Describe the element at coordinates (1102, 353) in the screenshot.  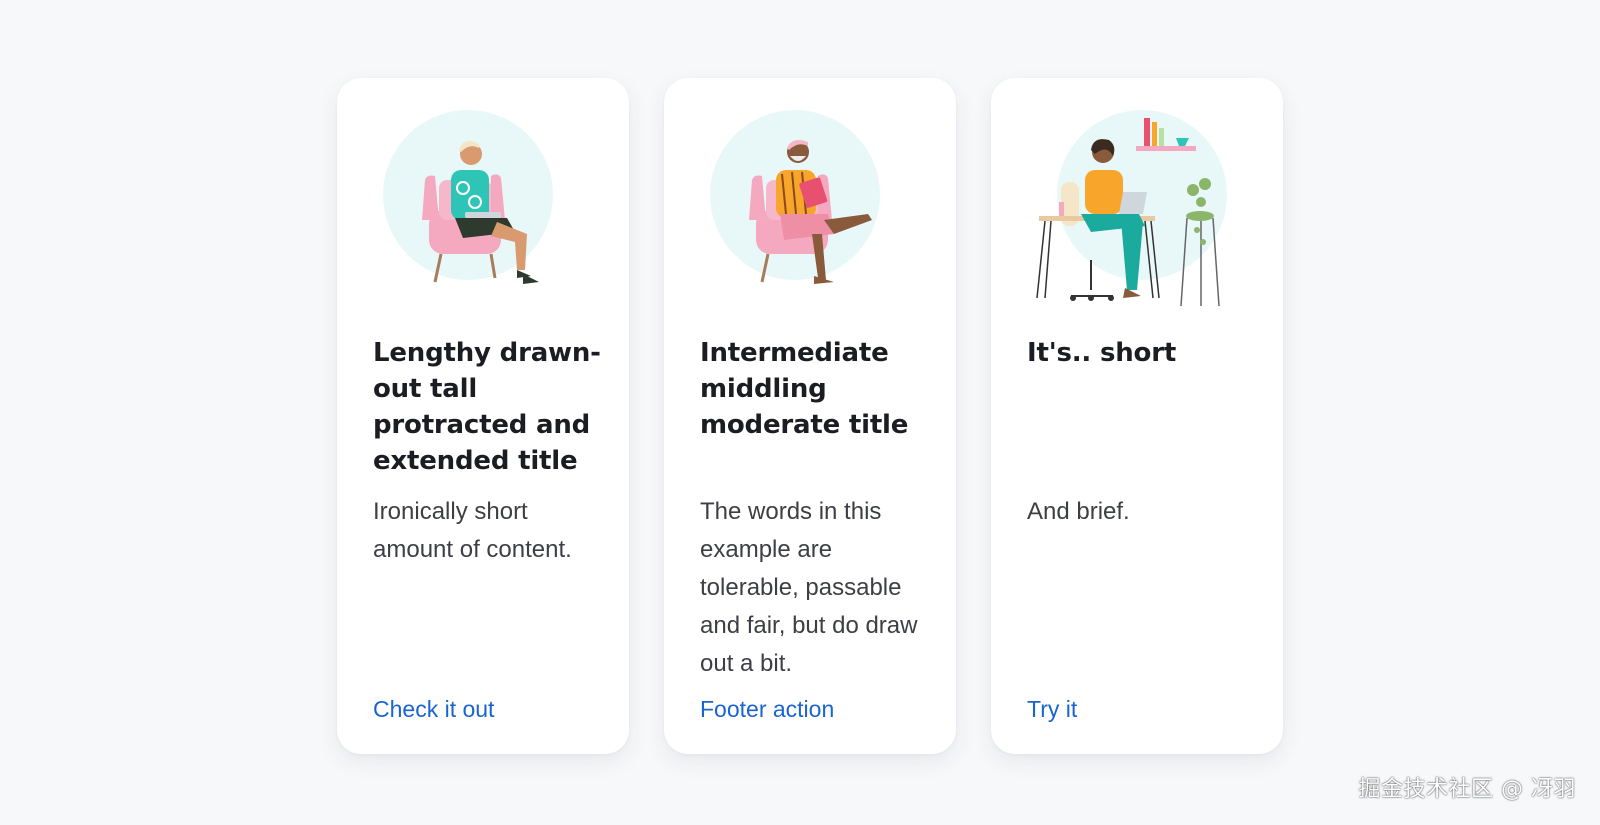
I see `card-title: It's.. short` at that location.